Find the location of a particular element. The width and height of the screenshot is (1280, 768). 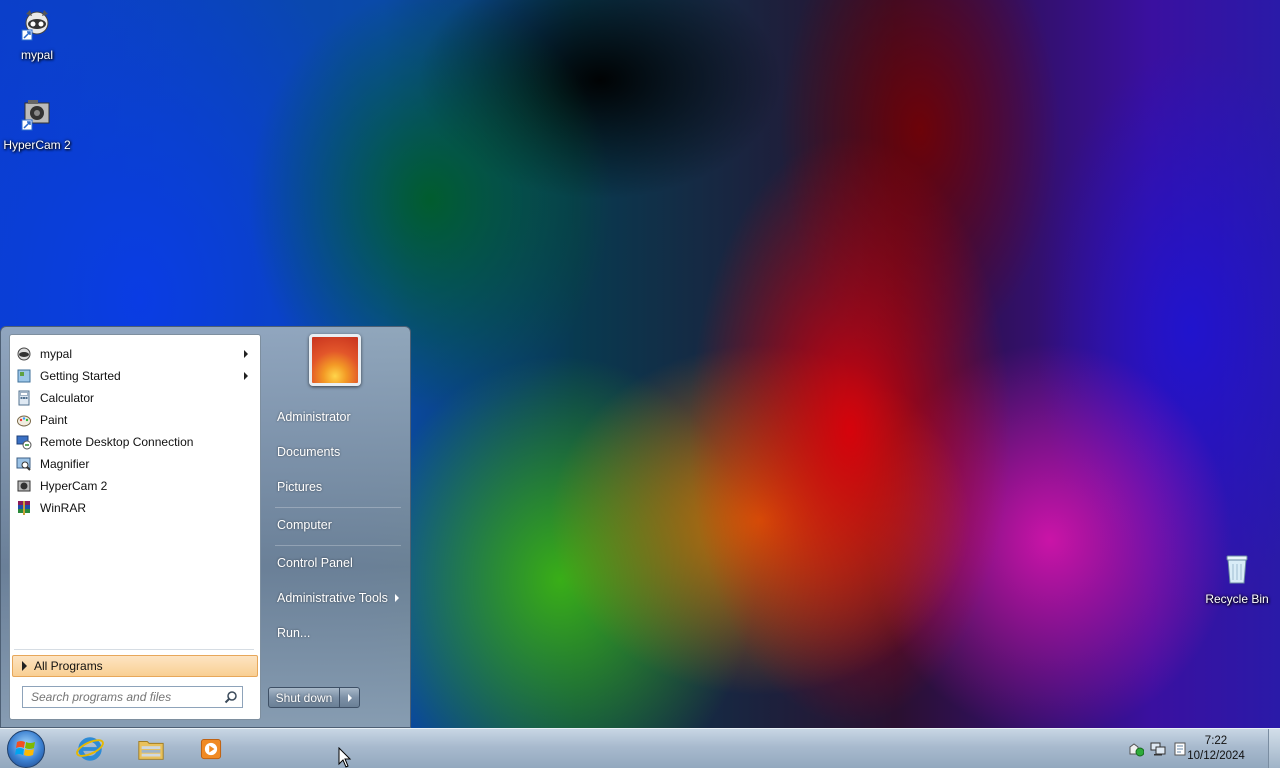

right-item-control-panel: Control Panel is located at coordinates (339, 563).